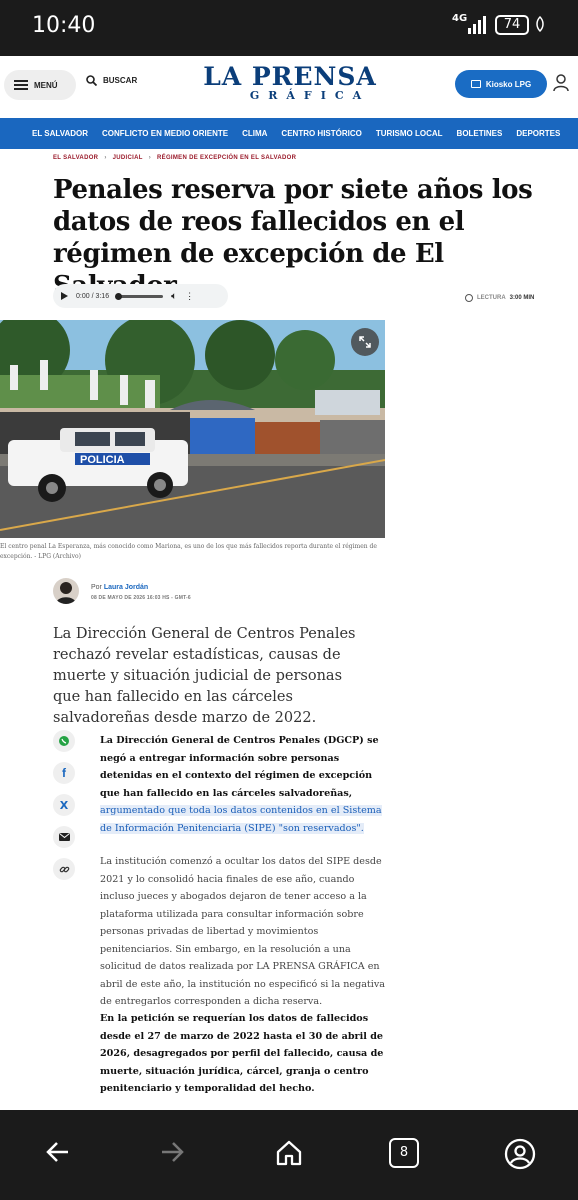 This screenshot has width=578, height=1200. I want to click on menu-label: MENÚ, so click(46, 85).